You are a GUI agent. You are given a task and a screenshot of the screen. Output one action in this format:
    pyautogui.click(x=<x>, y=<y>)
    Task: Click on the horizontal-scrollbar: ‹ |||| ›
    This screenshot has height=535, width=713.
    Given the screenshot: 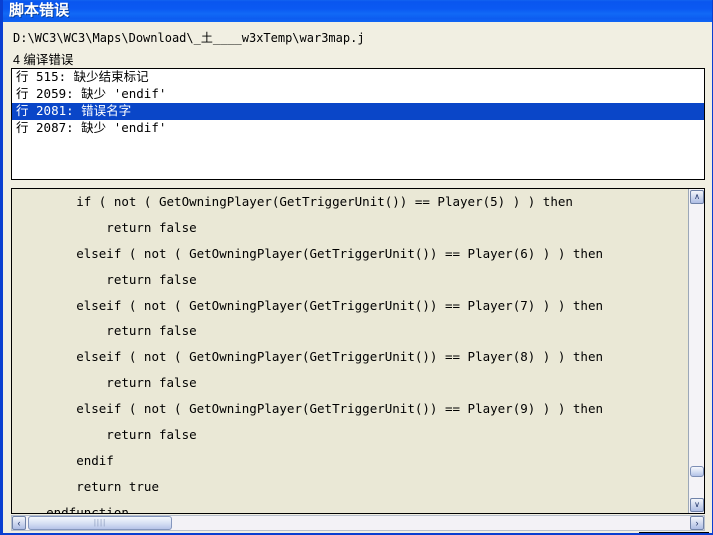 What is the action you would take?
    pyautogui.click(x=358, y=523)
    